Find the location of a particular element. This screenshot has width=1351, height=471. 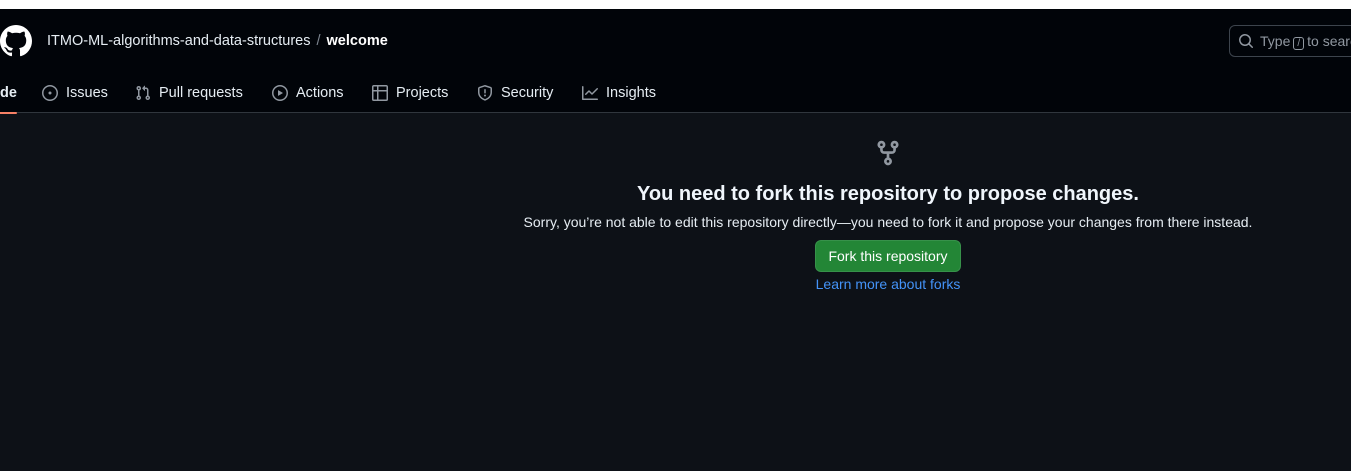

tab-insights-label: Insights is located at coordinates (631, 93).